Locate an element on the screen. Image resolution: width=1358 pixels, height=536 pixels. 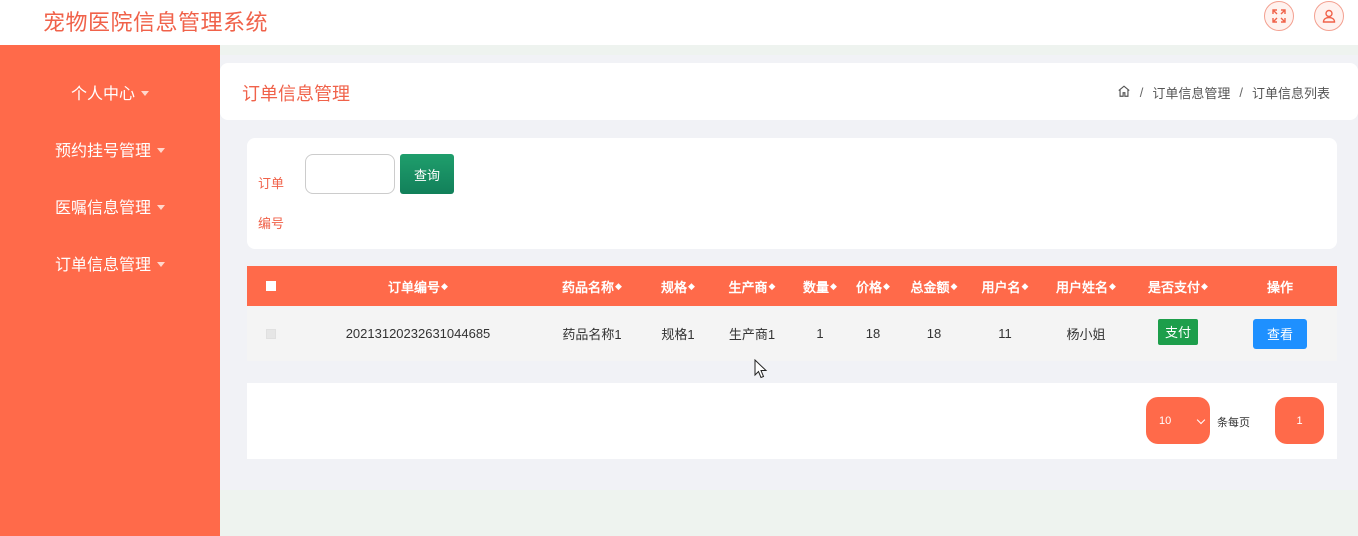
sidebar-item-orders: 订单信息管理 is located at coordinates (110, 263).